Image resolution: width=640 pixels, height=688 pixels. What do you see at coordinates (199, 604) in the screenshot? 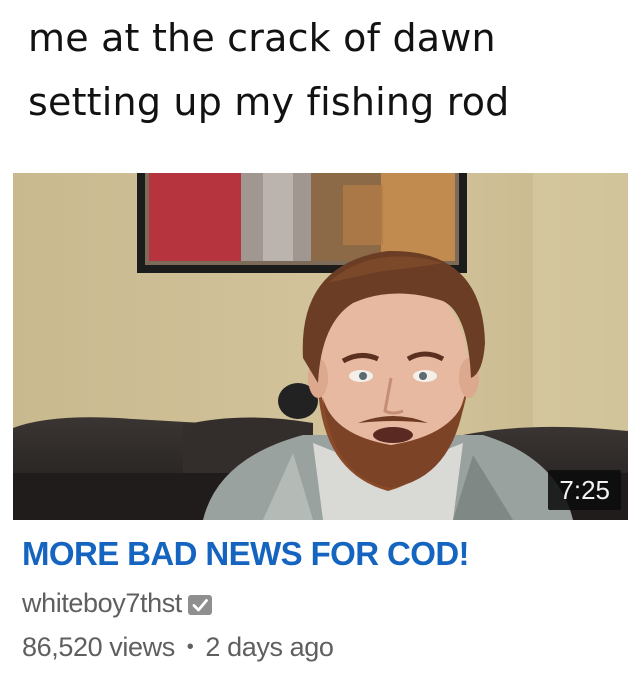
I see `verified-check-icon` at bounding box center [199, 604].